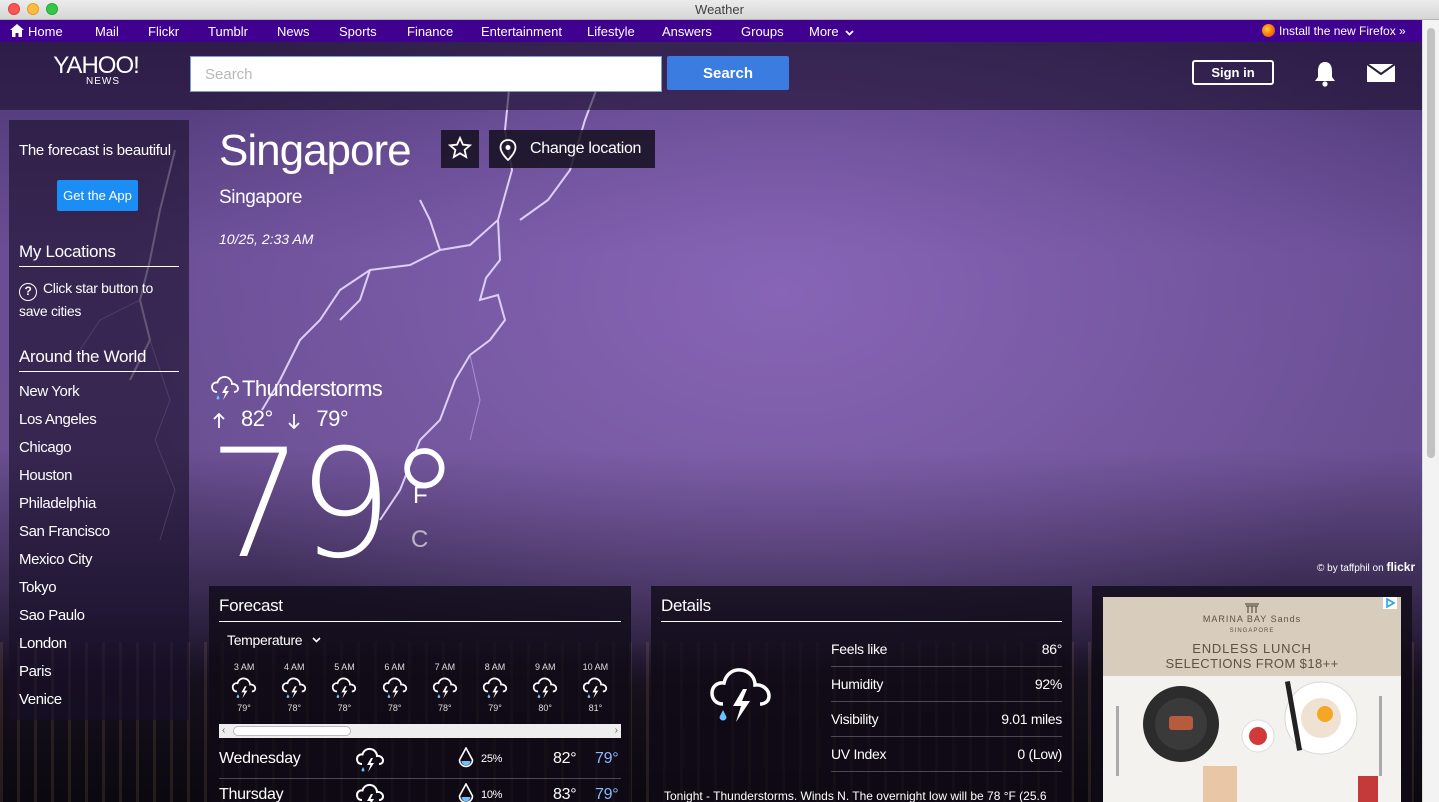 This screenshot has height=802, width=1439. What do you see at coordinates (1381, 73) in the screenshot?
I see `mail-icon` at bounding box center [1381, 73].